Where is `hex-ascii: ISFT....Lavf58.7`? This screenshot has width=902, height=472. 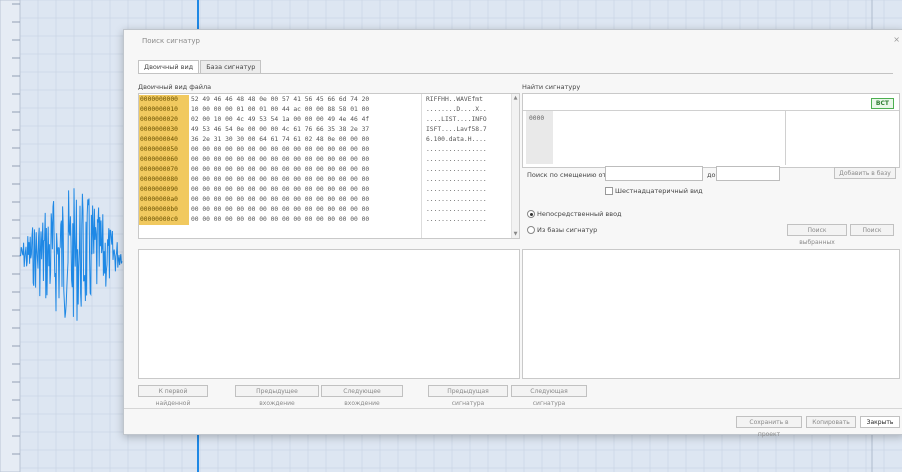
hex-ascii: ISFT....Lavf58.7 is located at coordinates (456, 129).